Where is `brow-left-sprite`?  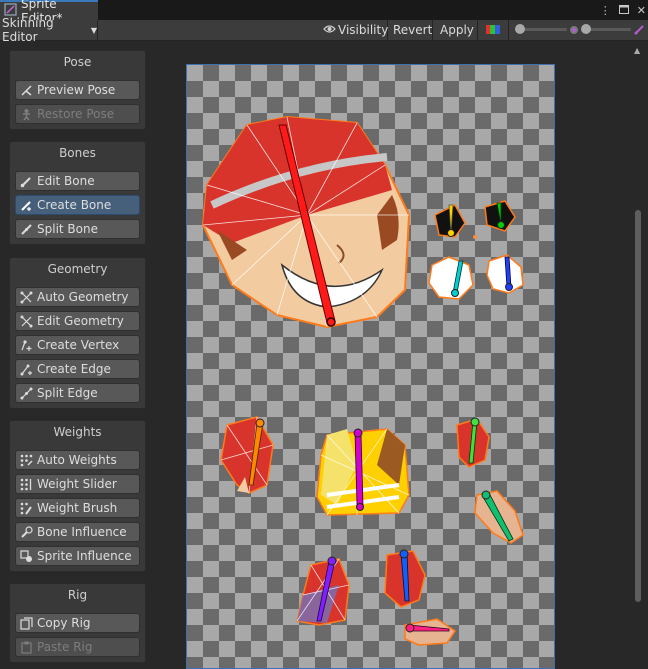 brow-left-sprite is located at coordinates (450, 221).